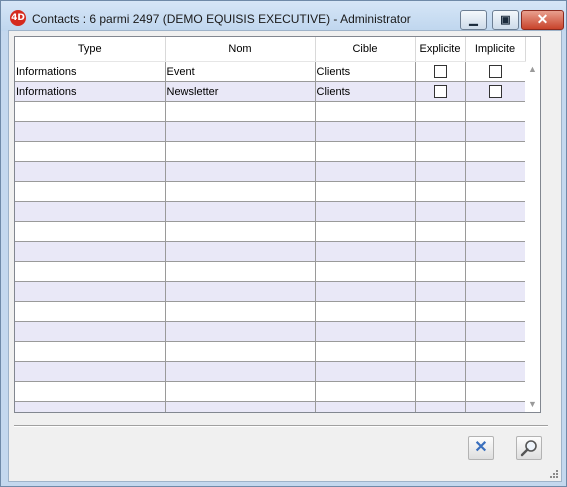  What do you see at coordinates (240, 91) in the screenshot?
I see `cell-nom: Newsletter` at bounding box center [240, 91].